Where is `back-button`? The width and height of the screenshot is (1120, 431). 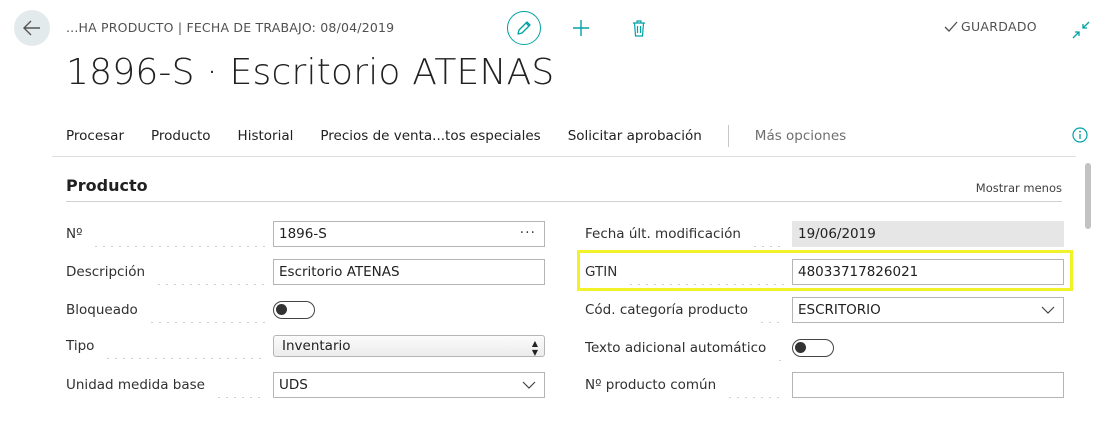
back-button is located at coordinates (32, 28).